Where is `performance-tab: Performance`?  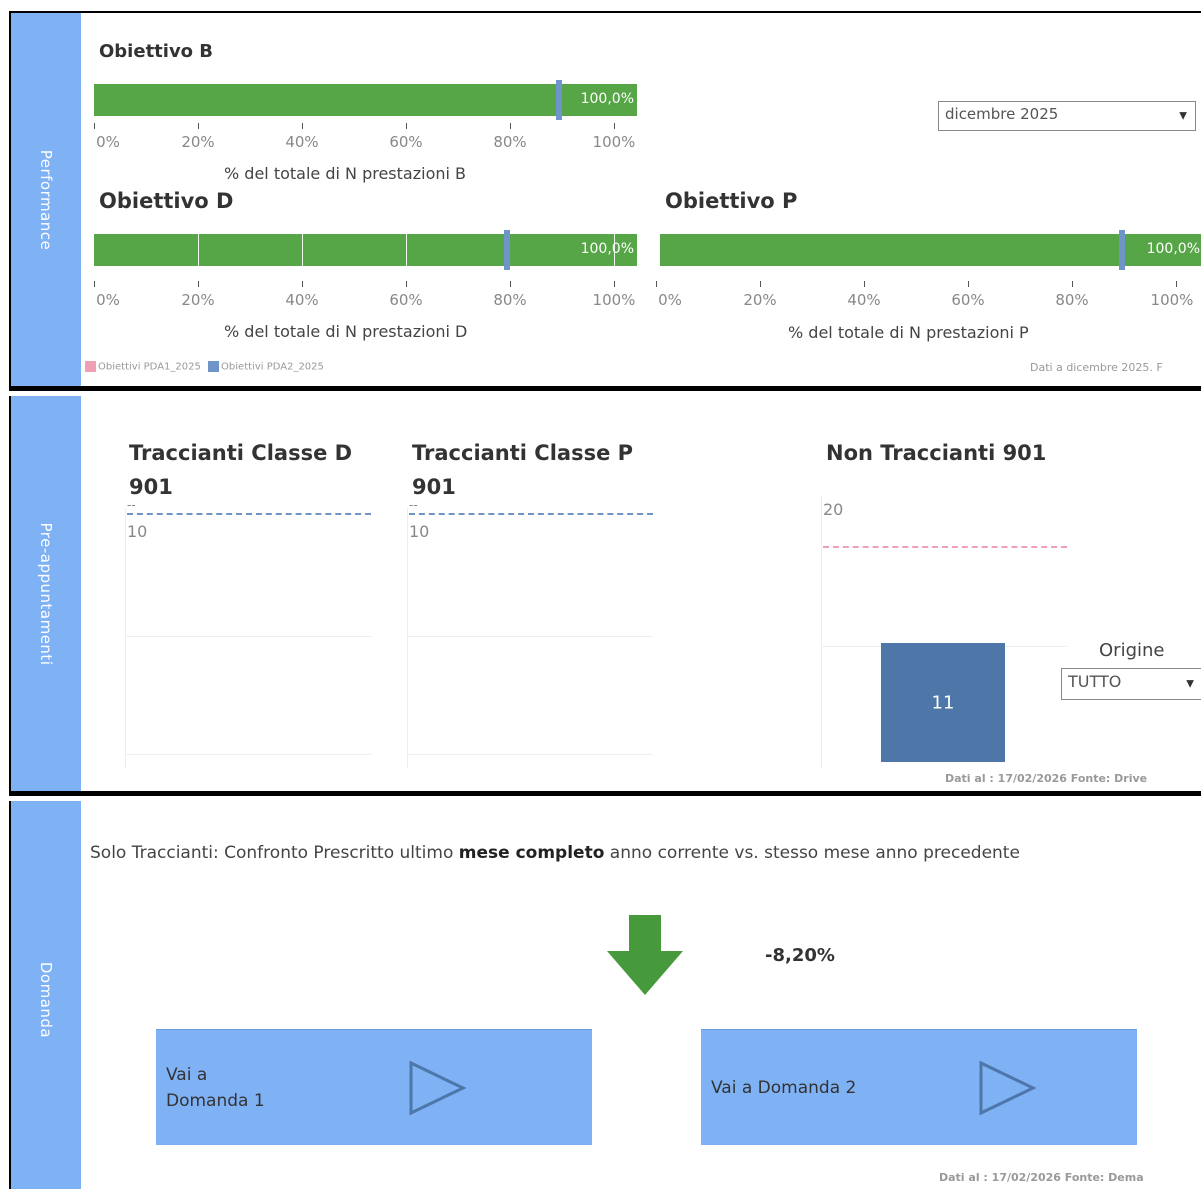
performance-tab: Performance is located at coordinates (46, 199).